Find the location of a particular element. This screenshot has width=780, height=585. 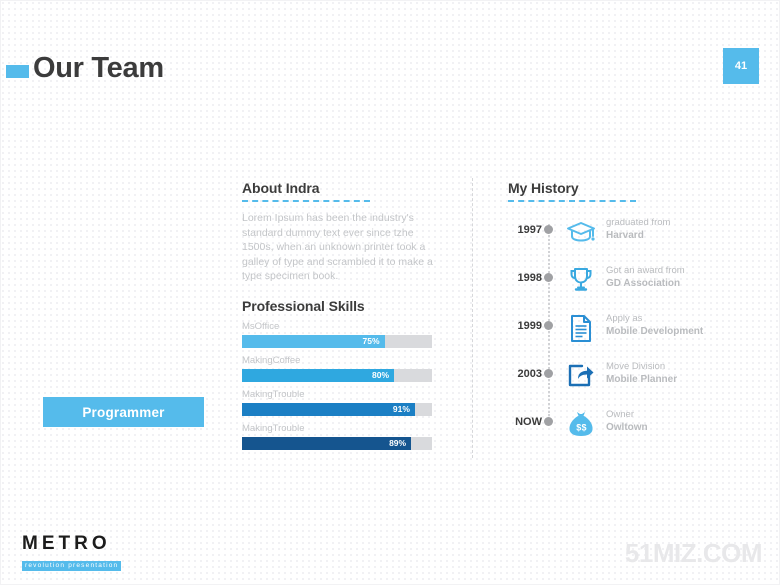

brand-logo-tagline: revolution presentation is located at coordinates (72, 565).